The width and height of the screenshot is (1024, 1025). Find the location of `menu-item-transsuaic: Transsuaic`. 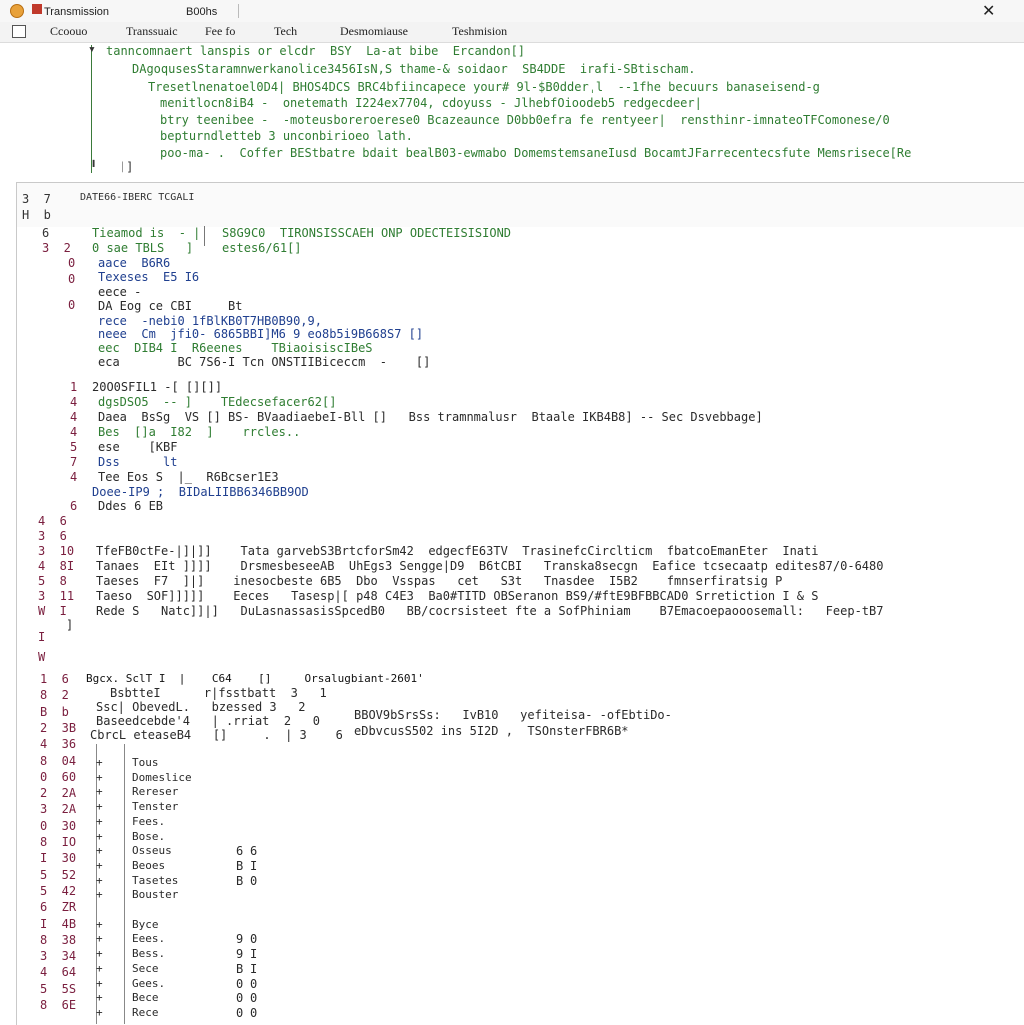

menu-item-transsuaic: Transsuaic is located at coordinates (152, 31).